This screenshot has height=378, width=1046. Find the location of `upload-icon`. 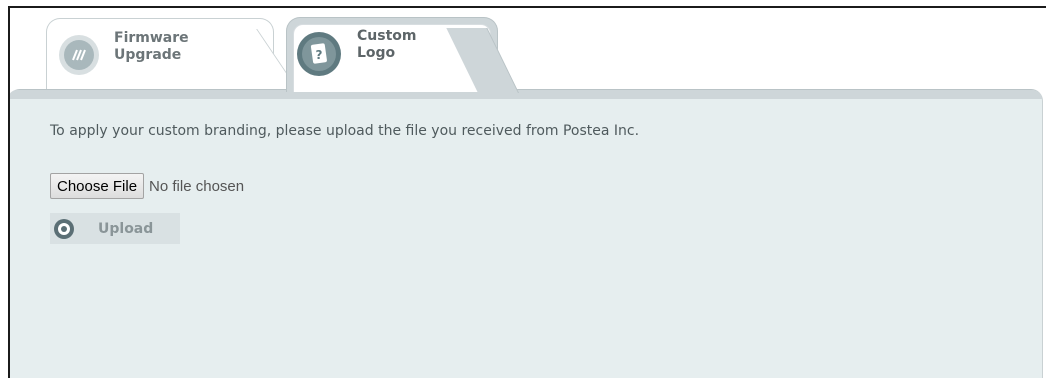

upload-icon is located at coordinates (64, 228).